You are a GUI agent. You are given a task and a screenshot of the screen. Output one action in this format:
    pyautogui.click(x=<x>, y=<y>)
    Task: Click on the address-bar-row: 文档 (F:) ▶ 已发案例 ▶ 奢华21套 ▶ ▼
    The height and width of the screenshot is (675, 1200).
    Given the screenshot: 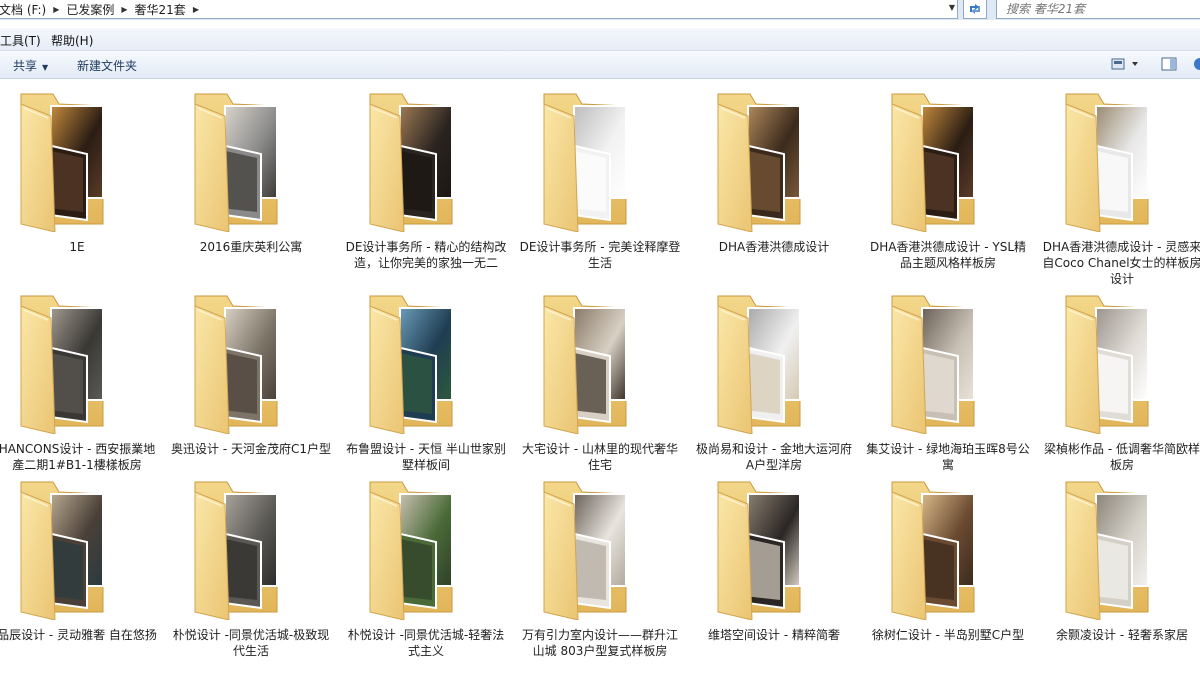 What is the action you would take?
    pyautogui.click(x=600, y=10)
    